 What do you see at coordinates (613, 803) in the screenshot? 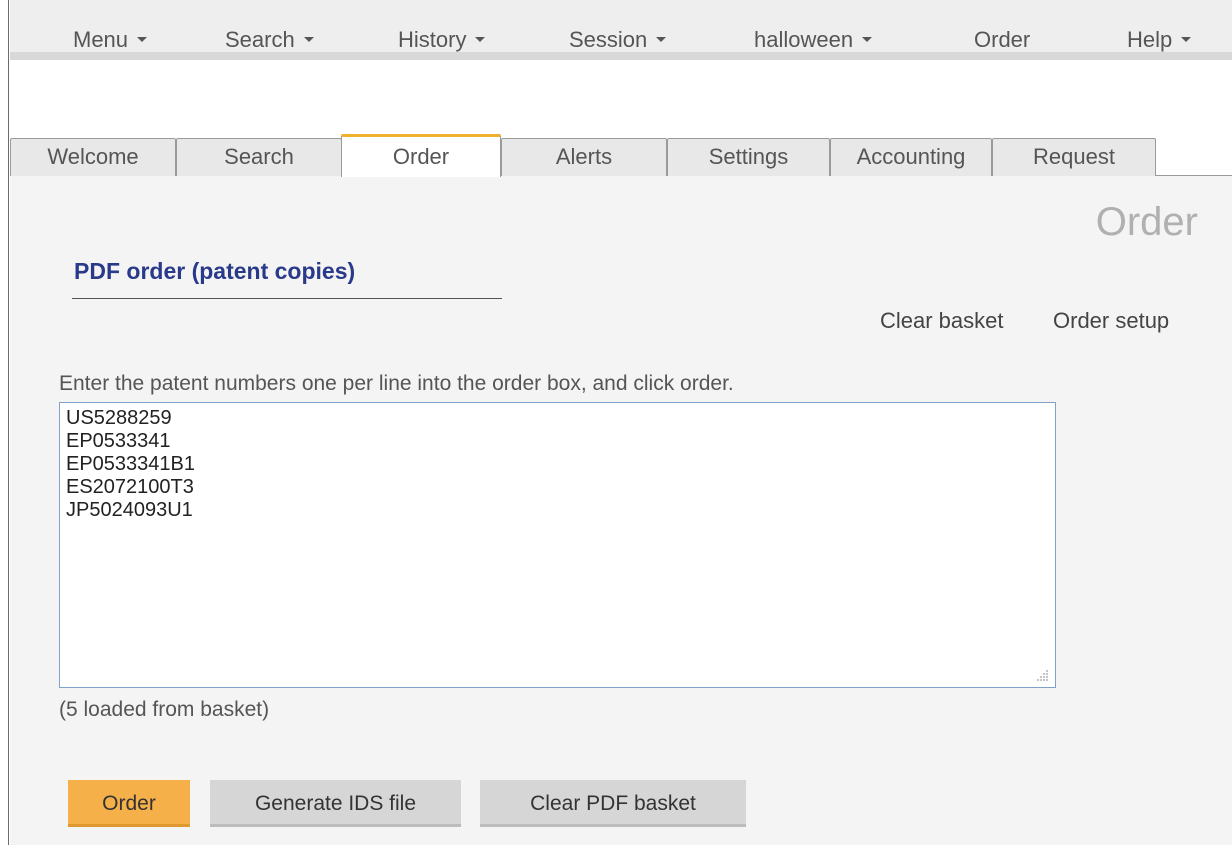
I see `clear-pdf-basket-button: Clear PDF basket` at bounding box center [613, 803].